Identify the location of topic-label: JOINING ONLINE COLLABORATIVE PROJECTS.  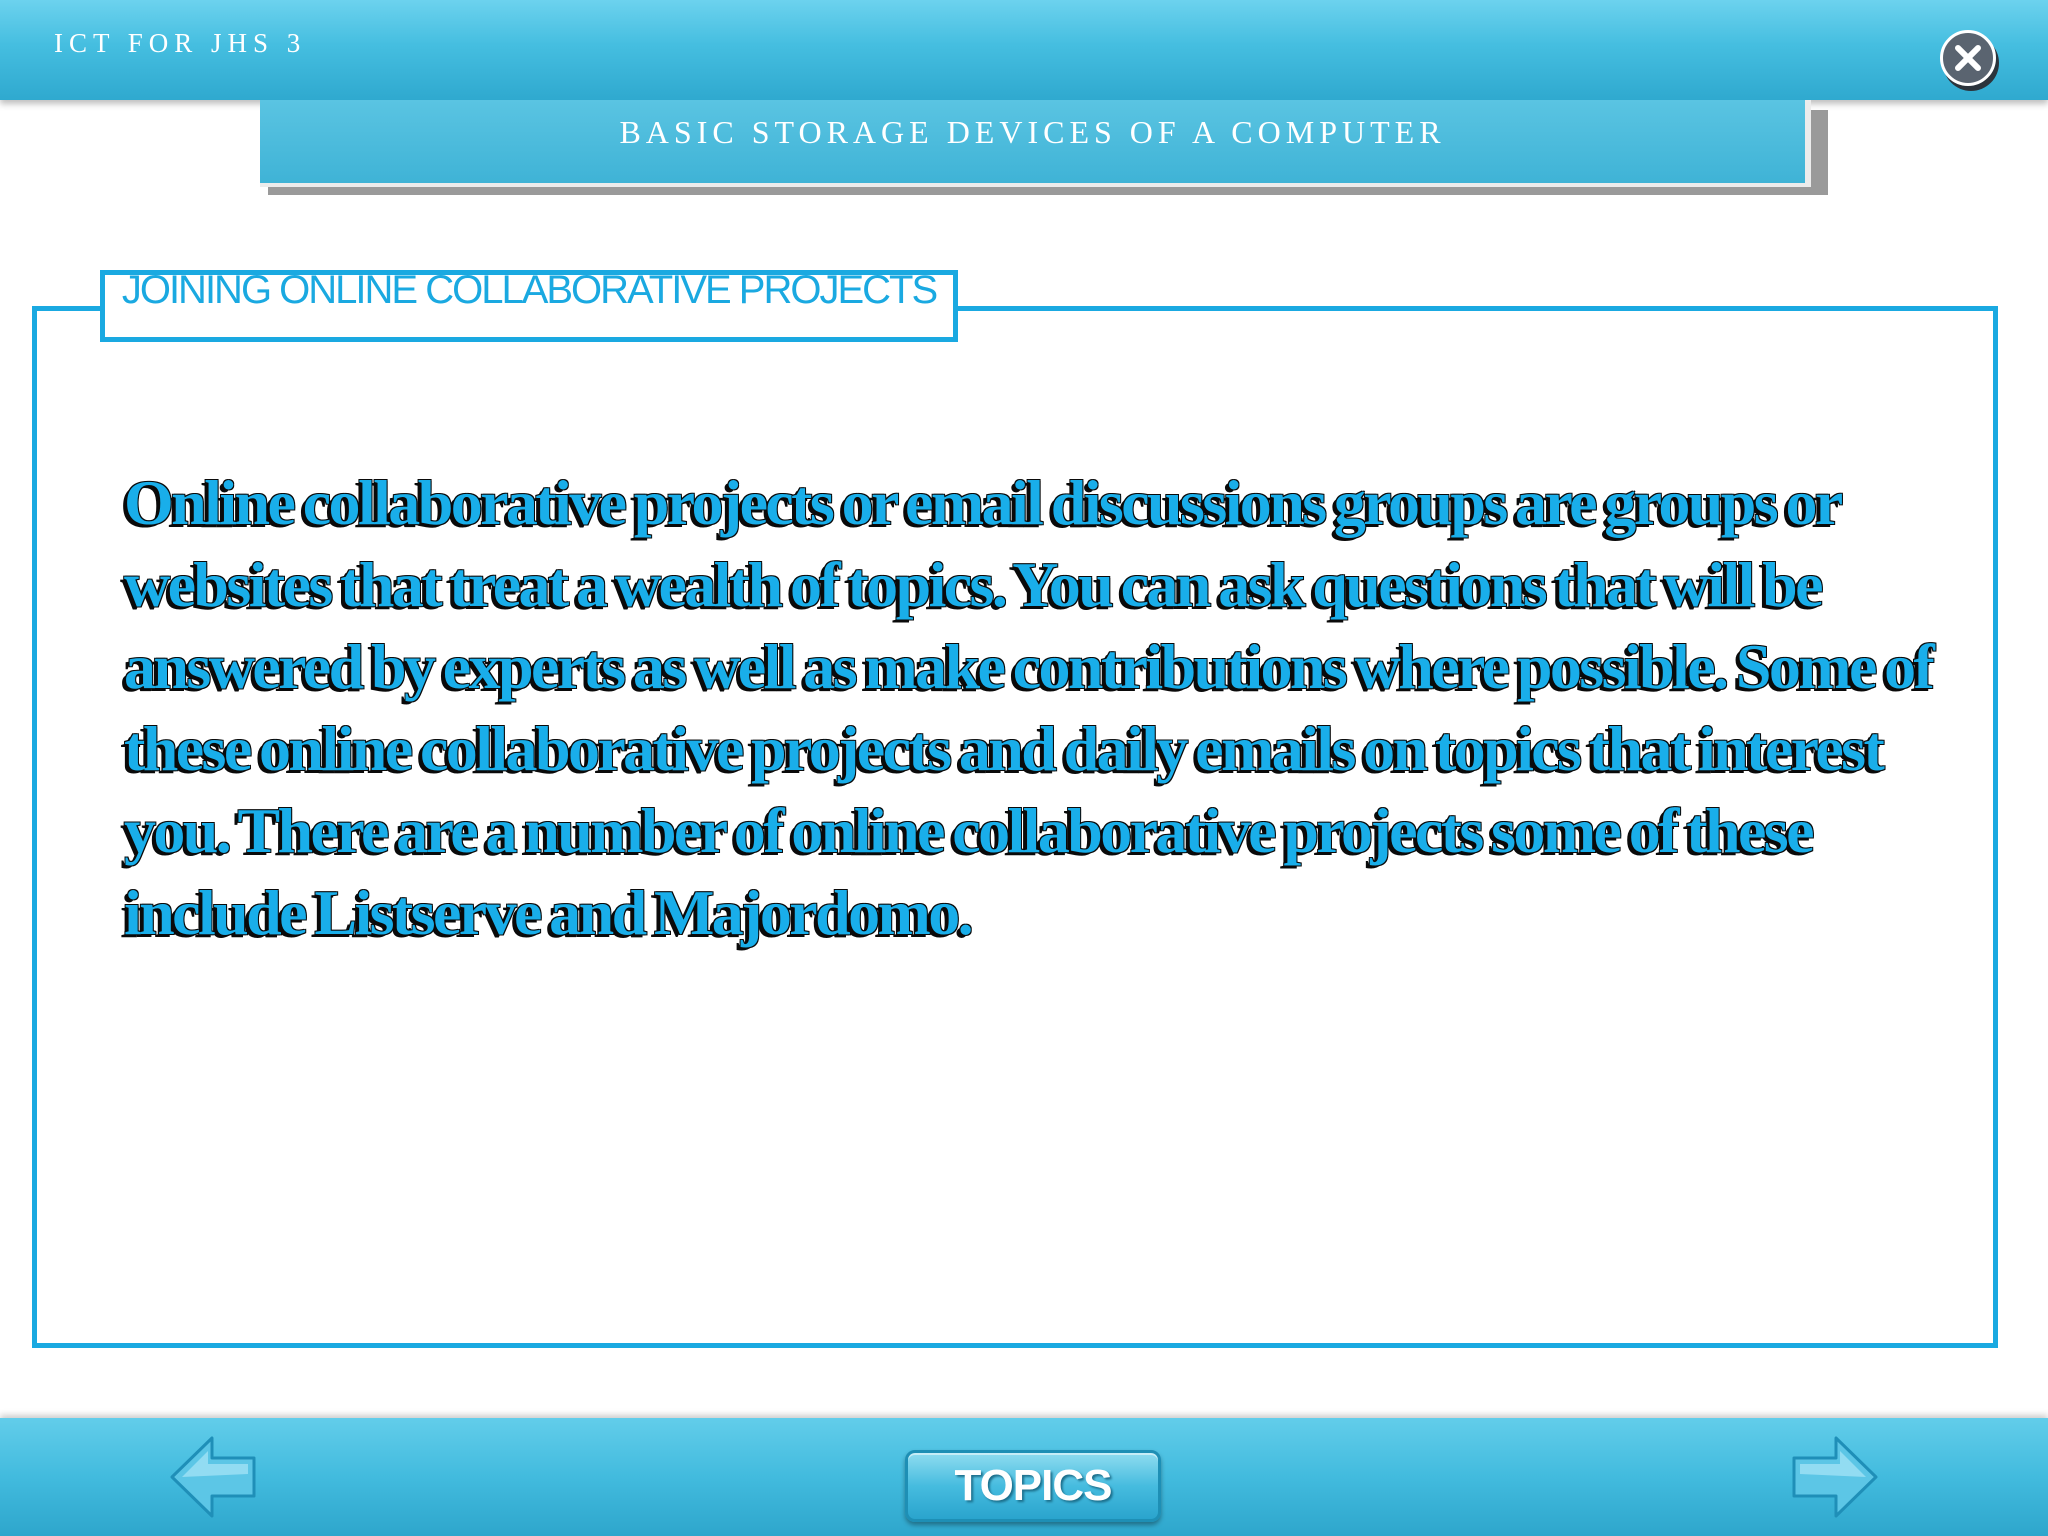
(529, 290).